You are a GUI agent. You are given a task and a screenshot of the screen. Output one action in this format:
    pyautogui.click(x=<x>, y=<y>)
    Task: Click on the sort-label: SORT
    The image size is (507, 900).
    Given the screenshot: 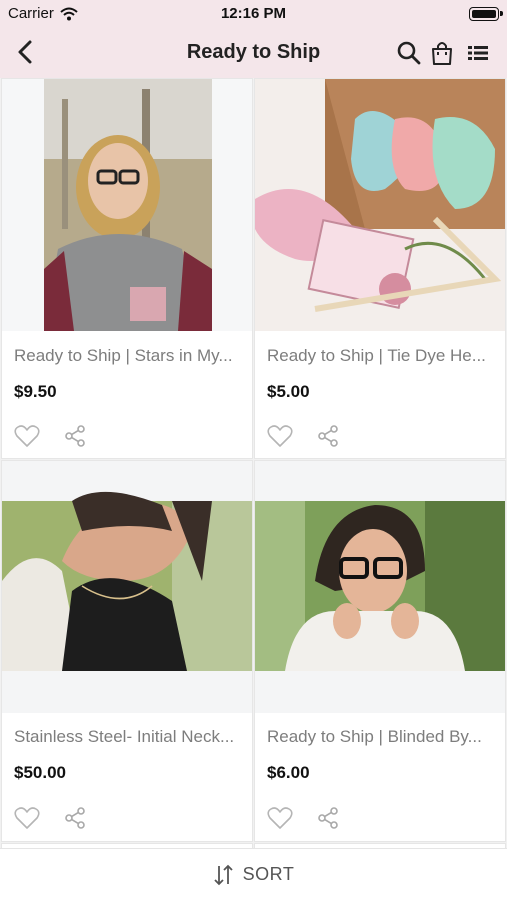 What is the action you would take?
    pyautogui.click(x=268, y=874)
    